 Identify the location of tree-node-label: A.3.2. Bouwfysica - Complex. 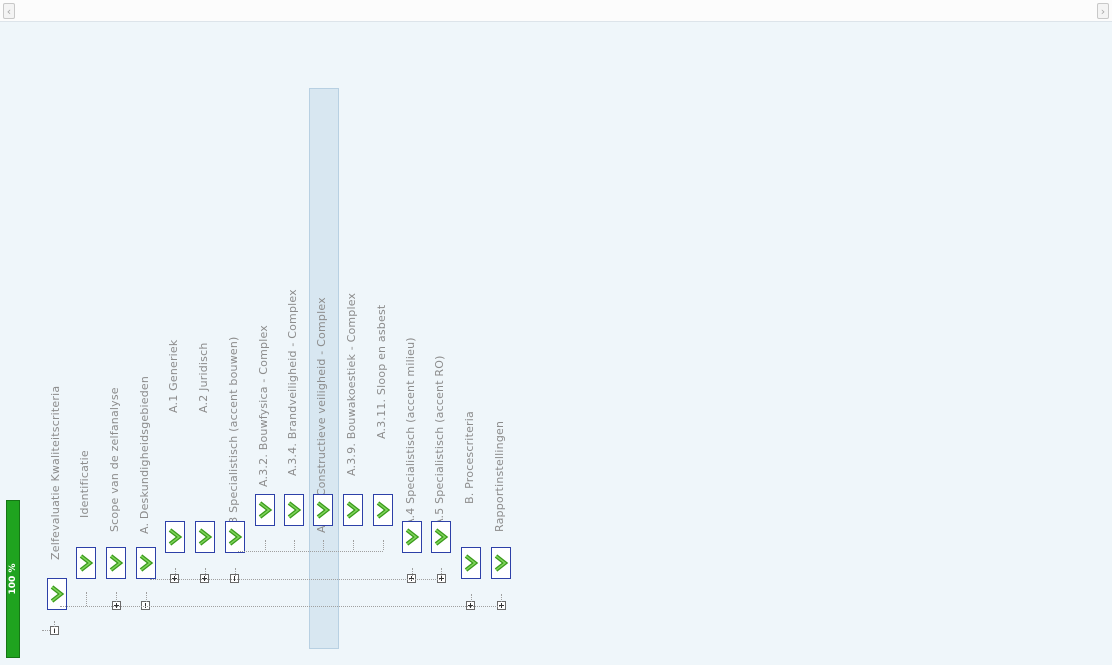
(264, 406).